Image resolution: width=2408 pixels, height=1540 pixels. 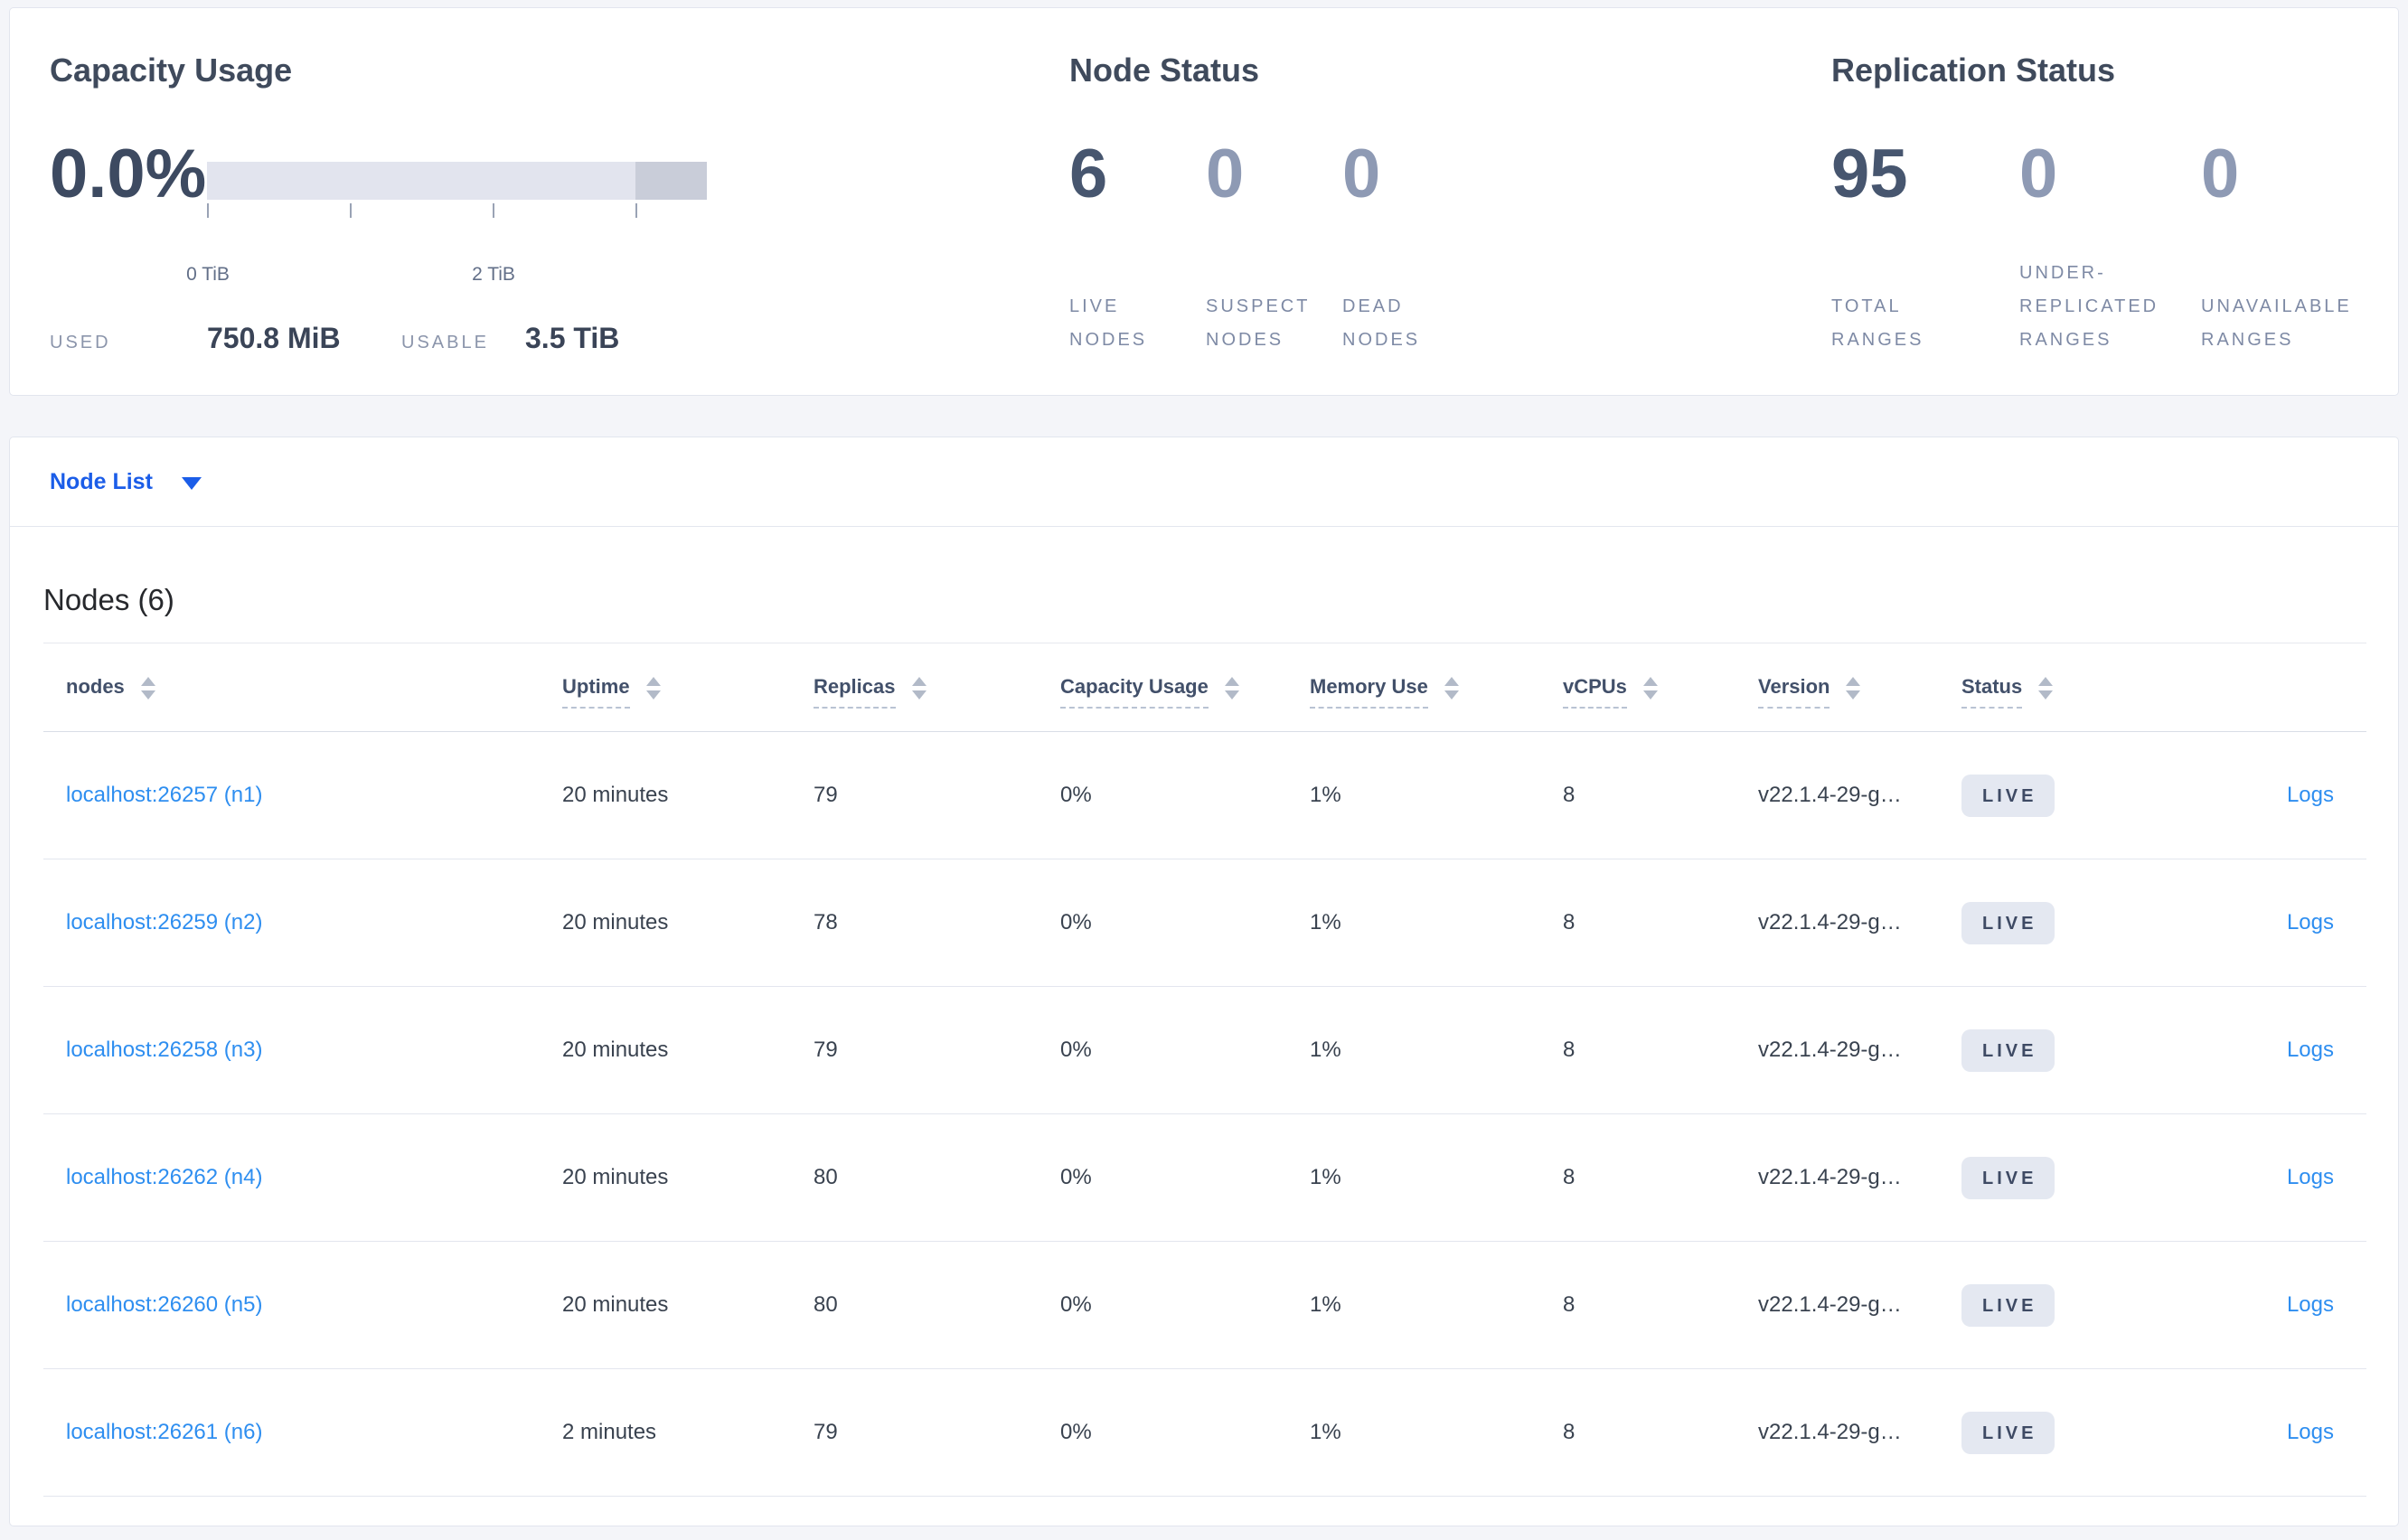 What do you see at coordinates (572, 338) in the screenshot?
I see `usable-value: 3.5 TiB` at bounding box center [572, 338].